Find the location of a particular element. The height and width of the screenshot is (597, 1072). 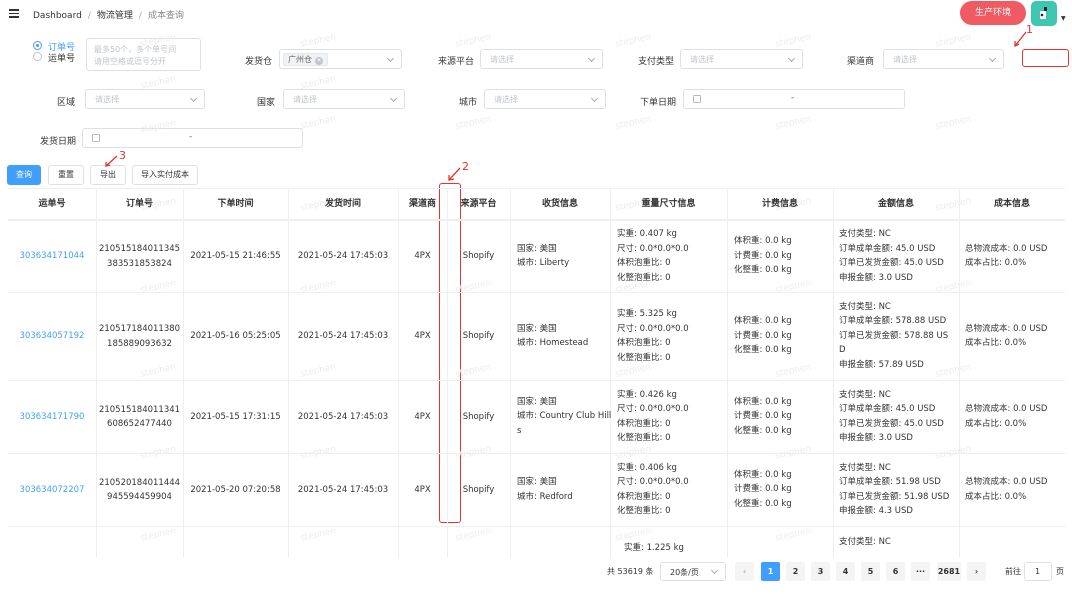

source-platform-select: 请选择 is located at coordinates (541, 59).